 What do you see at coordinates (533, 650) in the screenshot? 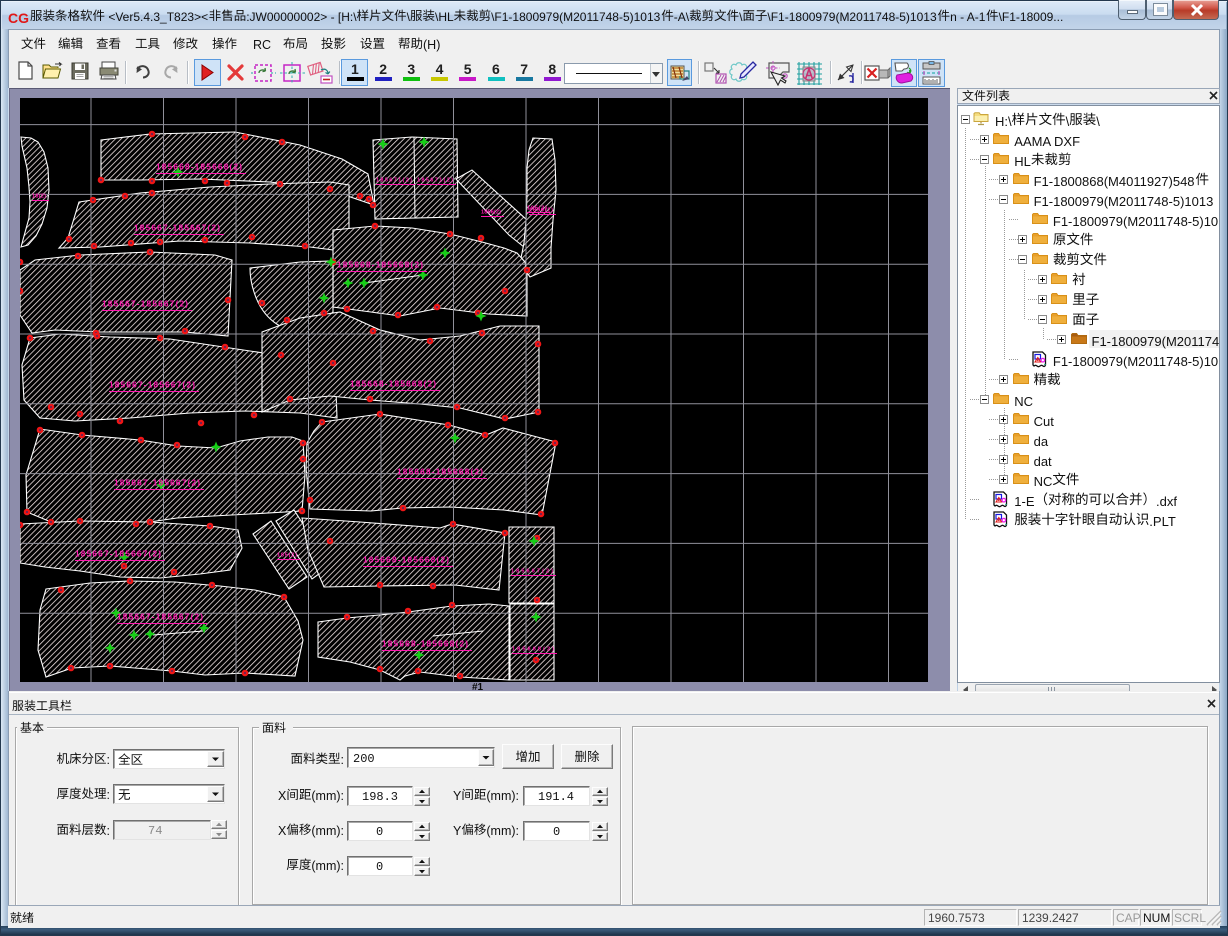
I see `svg-text: 185668(2)` at bounding box center [533, 650].